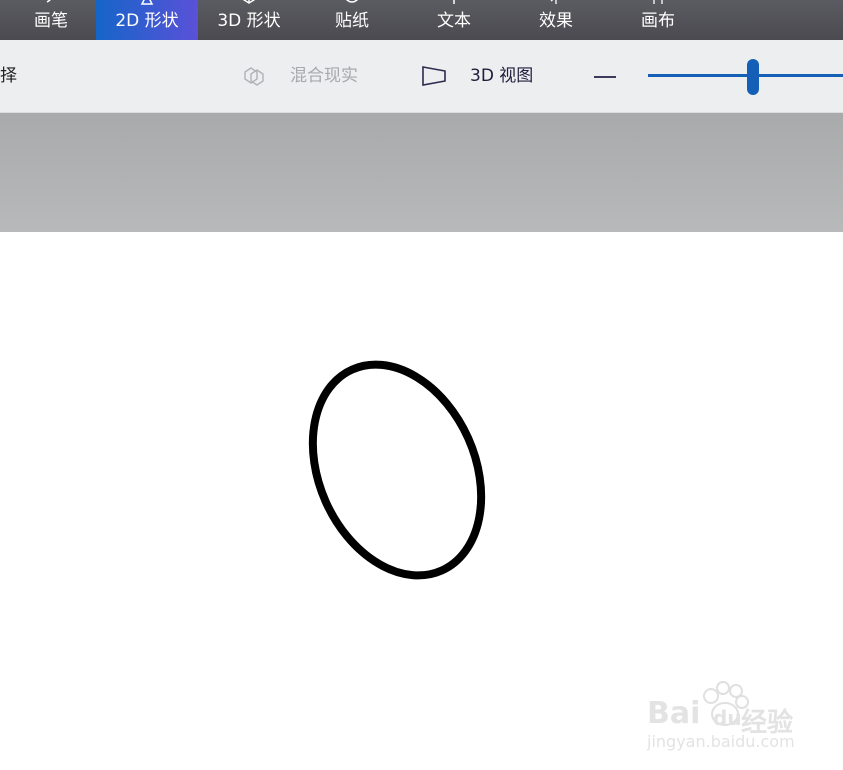  I want to click on top-menu-bar: 画笔 2D 形状 3D 形状 贴纸 文本 效果 画布, so click(421, 20).